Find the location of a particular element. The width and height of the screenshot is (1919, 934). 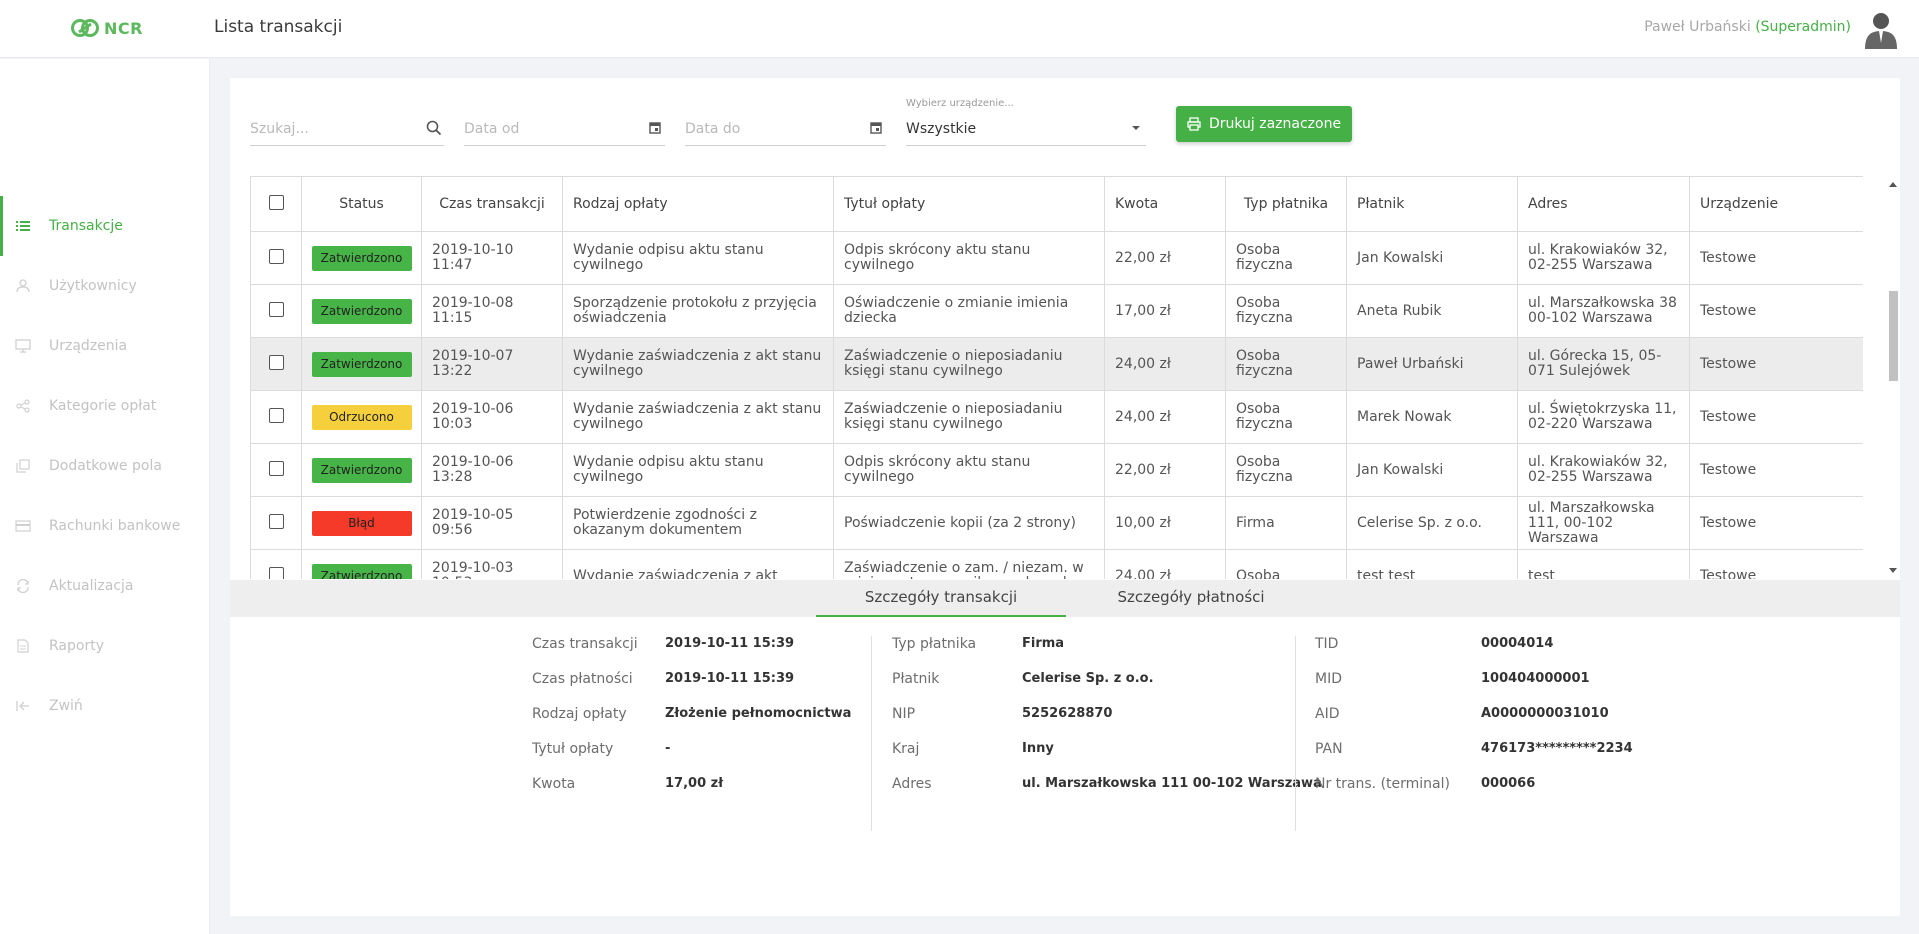

address-cell: ul. Marszałkowska 38 00-102 Warszawa is located at coordinates (1603, 311).